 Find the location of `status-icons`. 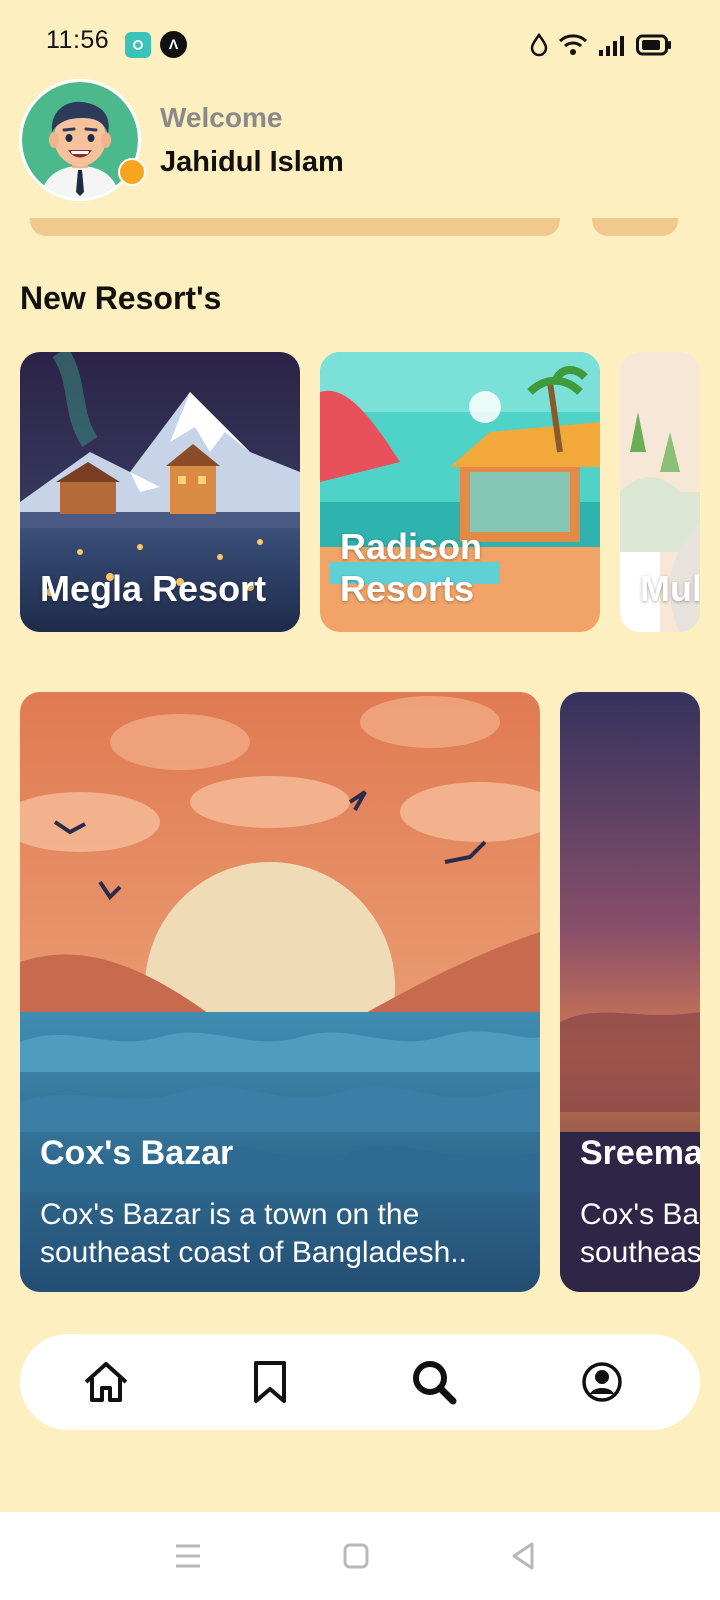

status-icons is located at coordinates (601, 45).